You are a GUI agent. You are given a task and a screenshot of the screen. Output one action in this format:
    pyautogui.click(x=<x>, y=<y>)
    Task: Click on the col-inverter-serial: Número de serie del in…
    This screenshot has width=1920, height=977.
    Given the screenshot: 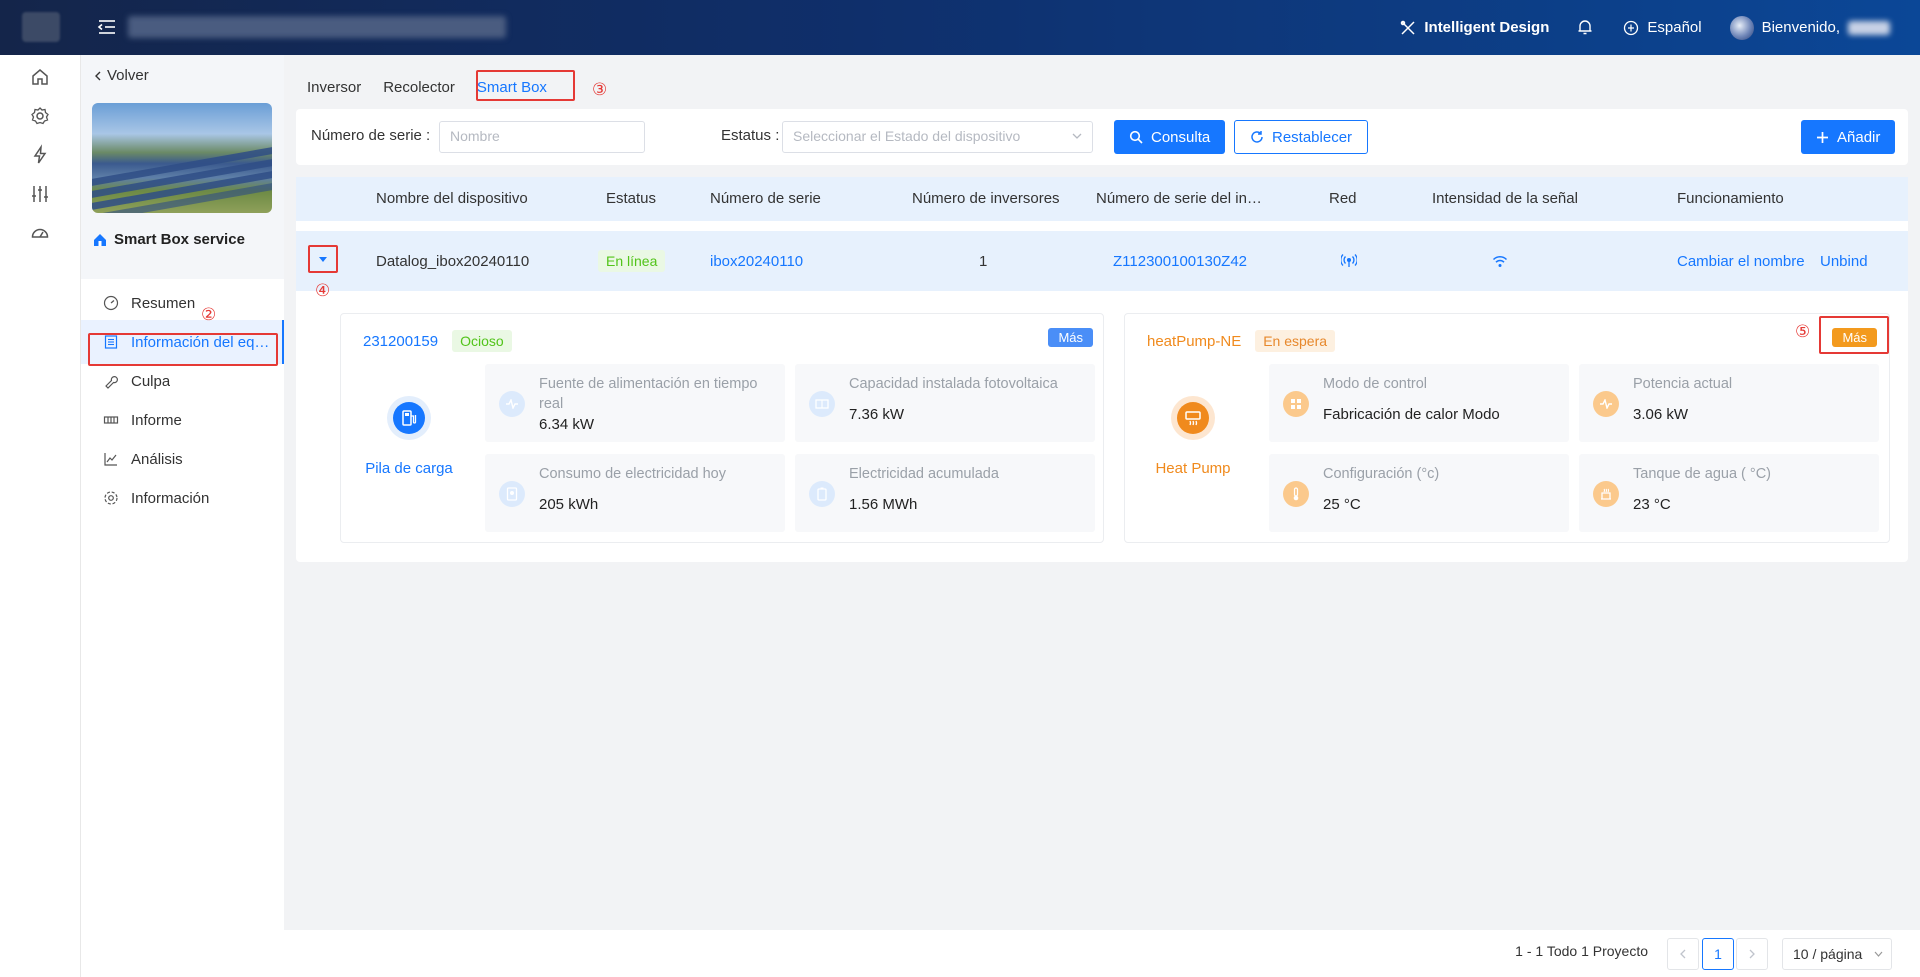 What is the action you would take?
    pyautogui.click(x=1179, y=198)
    